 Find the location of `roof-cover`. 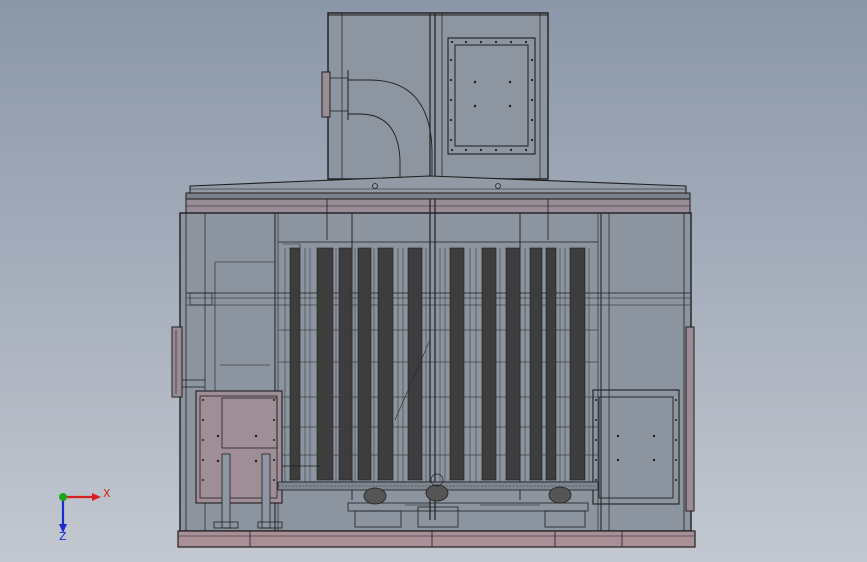

roof-cover is located at coordinates (438, 194).